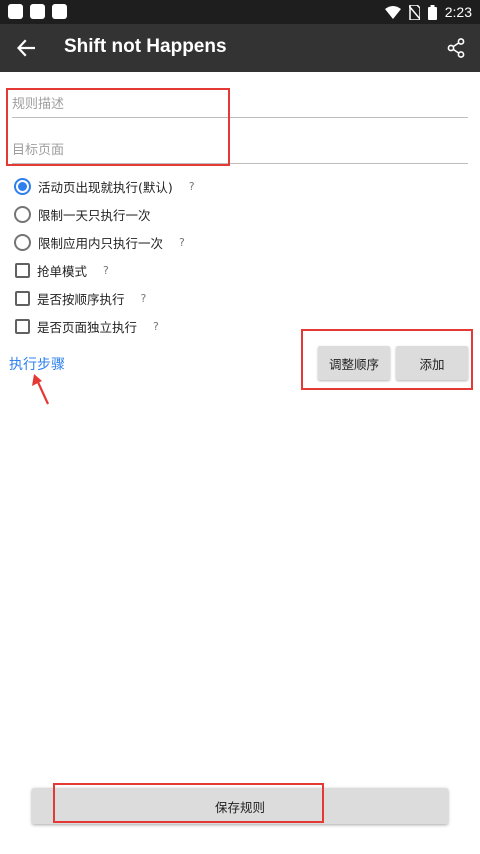  I want to click on option-page-independent: 是否页面独立执行 ?, so click(86, 326).